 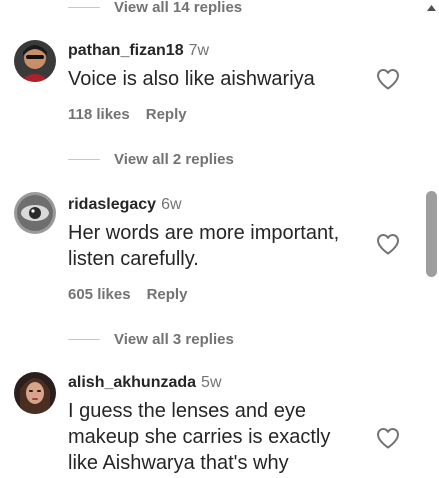 I want to click on view-replies-label: View all 2 replies, so click(x=174, y=159).